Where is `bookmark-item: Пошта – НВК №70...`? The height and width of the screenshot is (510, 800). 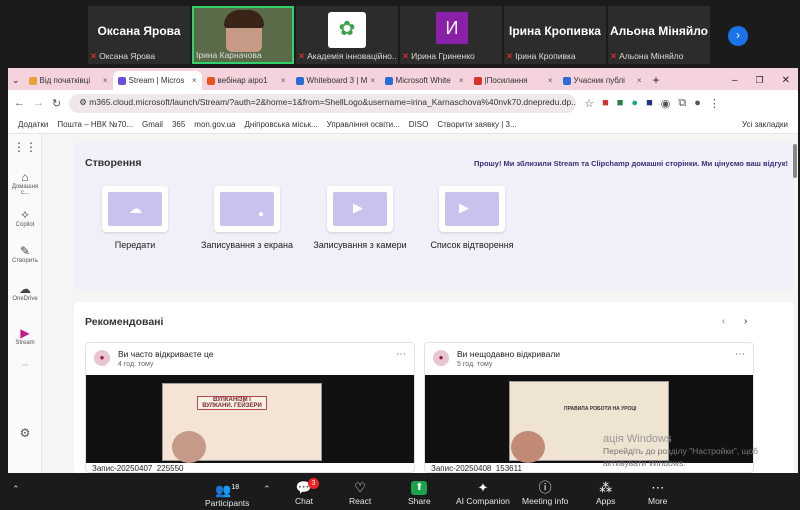 bookmark-item: Пошта – НВК №70... is located at coordinates (95, 124).